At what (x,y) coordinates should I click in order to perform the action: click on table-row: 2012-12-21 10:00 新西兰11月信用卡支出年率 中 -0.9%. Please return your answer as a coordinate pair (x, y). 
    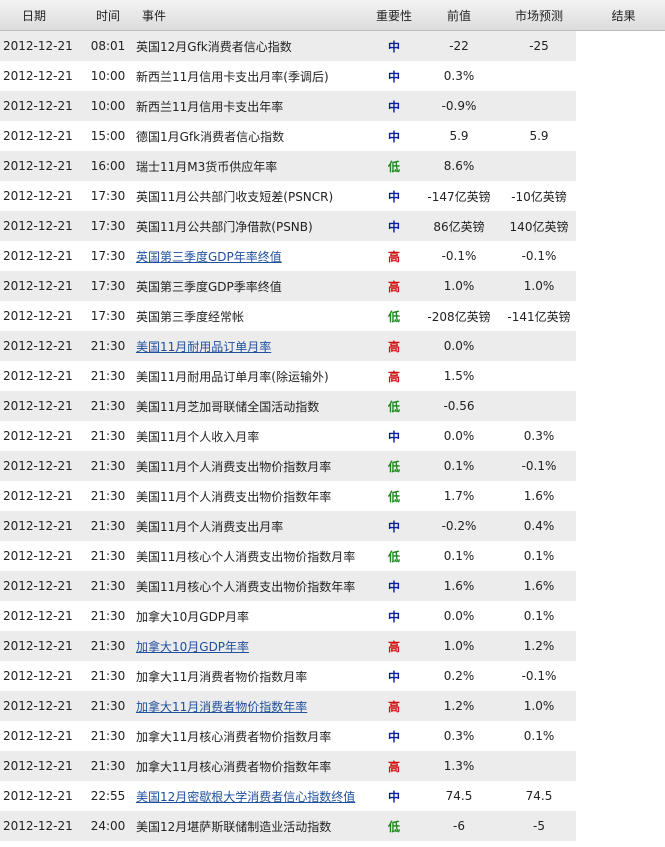
    Looking at the image, I should click on (332, 106).